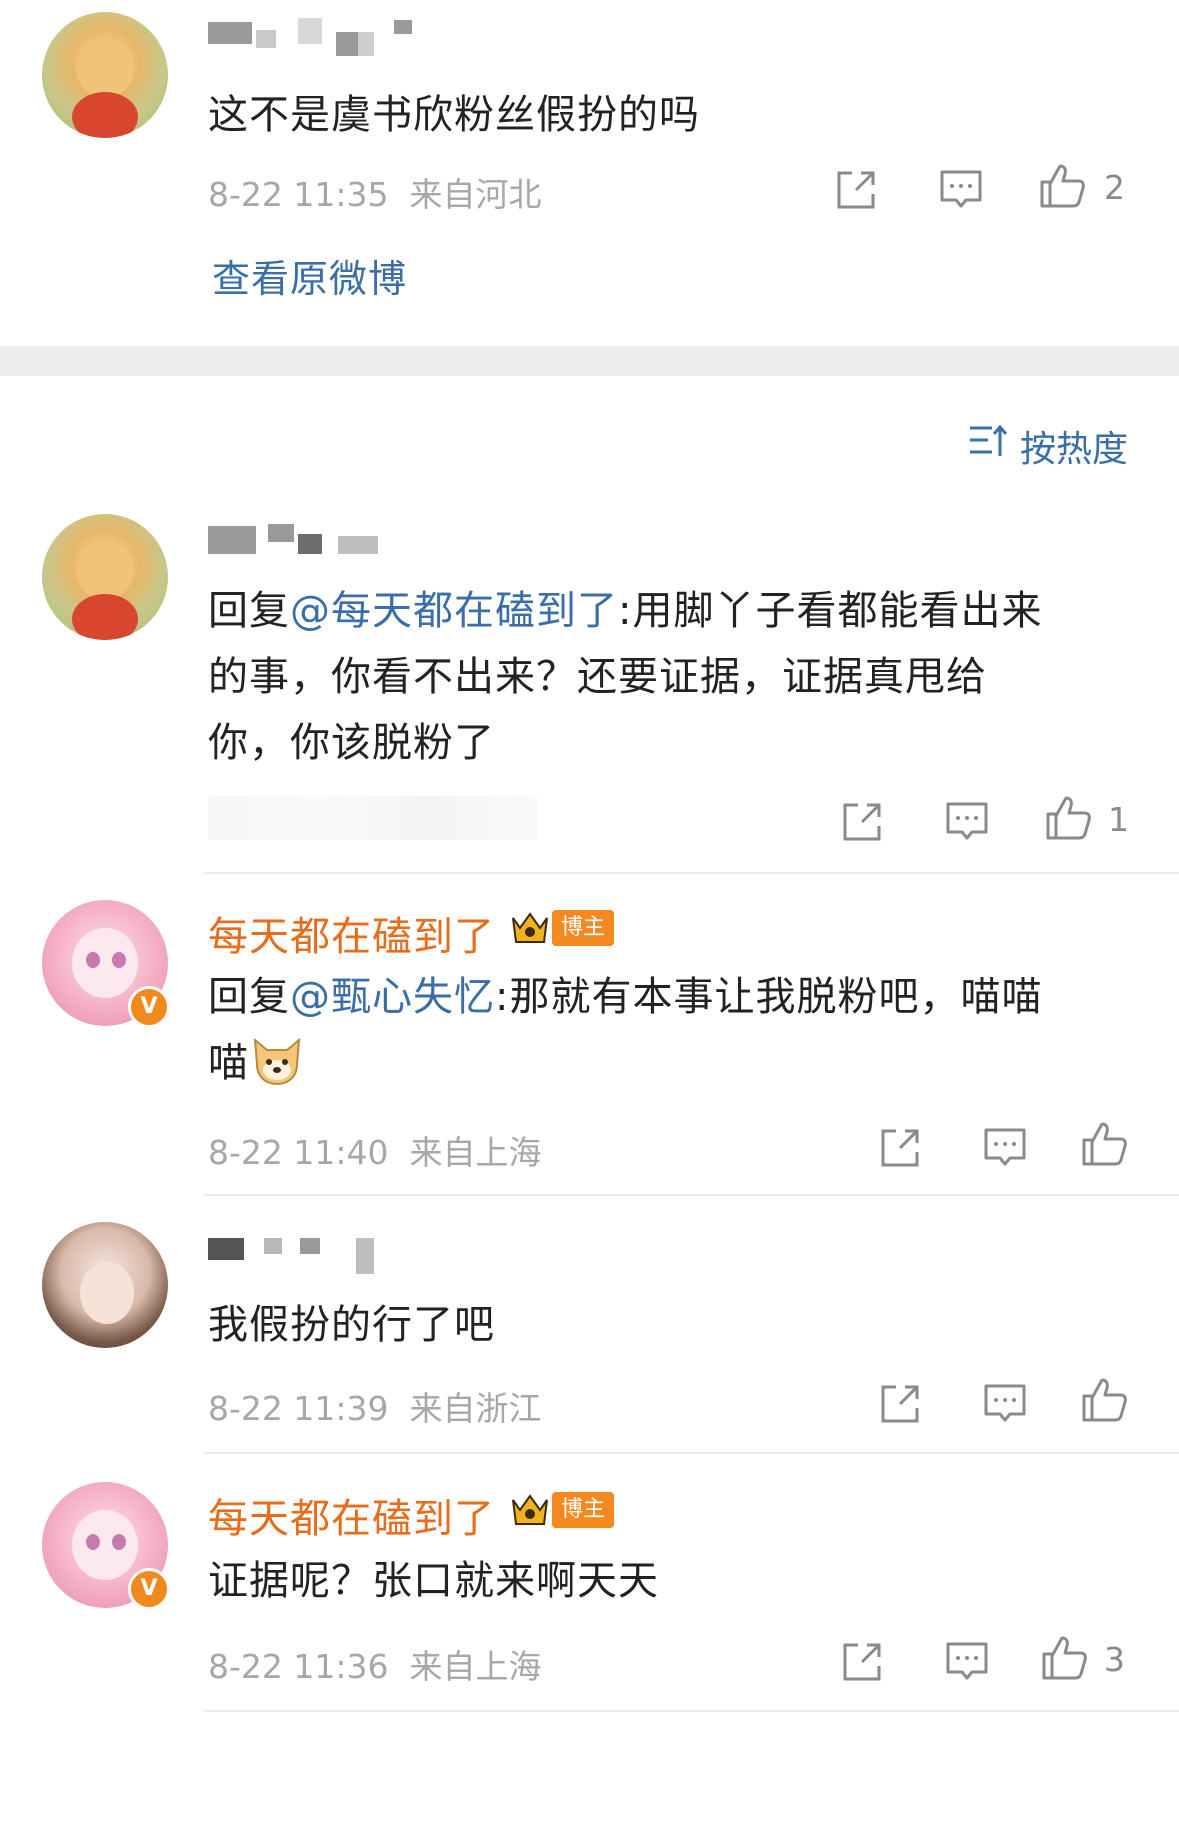 The image size is (1179, 1824). What do you see at coordinates (392, 997) in the screenshot?
I see `mention-link: @甄心失忆` at bounding box center [392, 997].